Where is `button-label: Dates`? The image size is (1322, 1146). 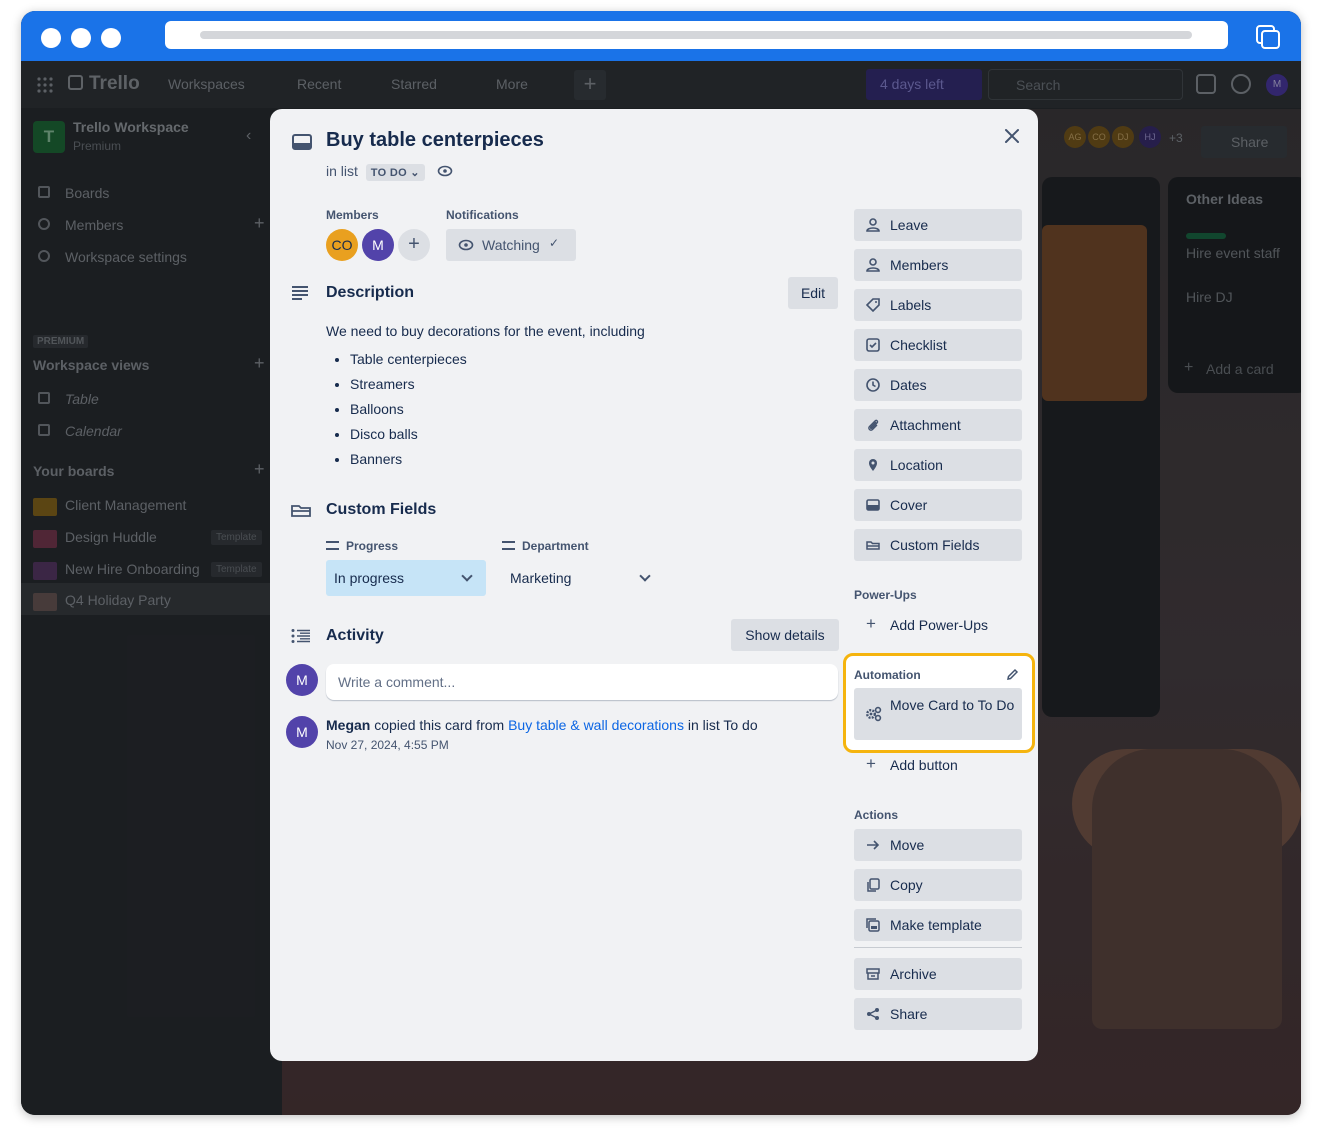
button-label: Dates is located at coordinates (908, 385).